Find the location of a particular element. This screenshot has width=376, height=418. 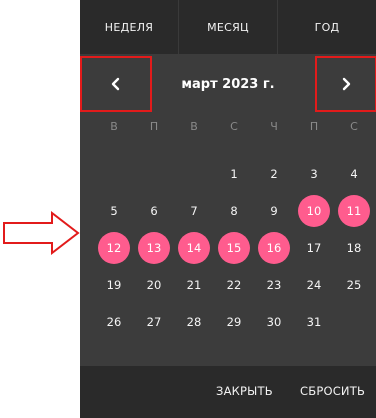

day-number: 10 is located at coordinates (314, 210).